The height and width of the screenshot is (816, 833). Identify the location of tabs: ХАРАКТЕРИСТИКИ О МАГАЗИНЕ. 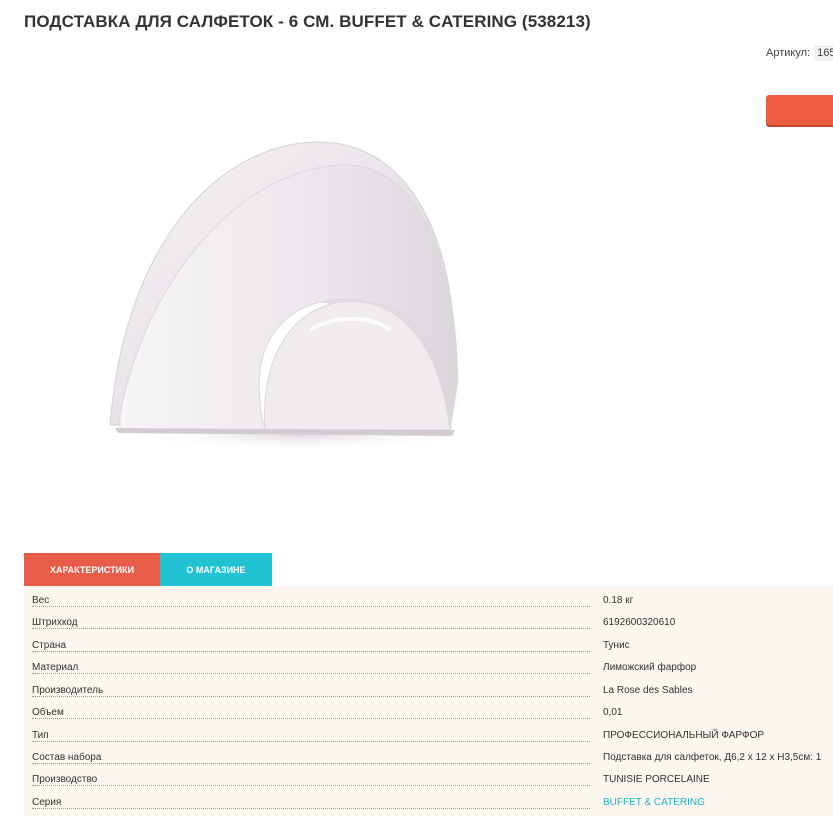
(148, 569).